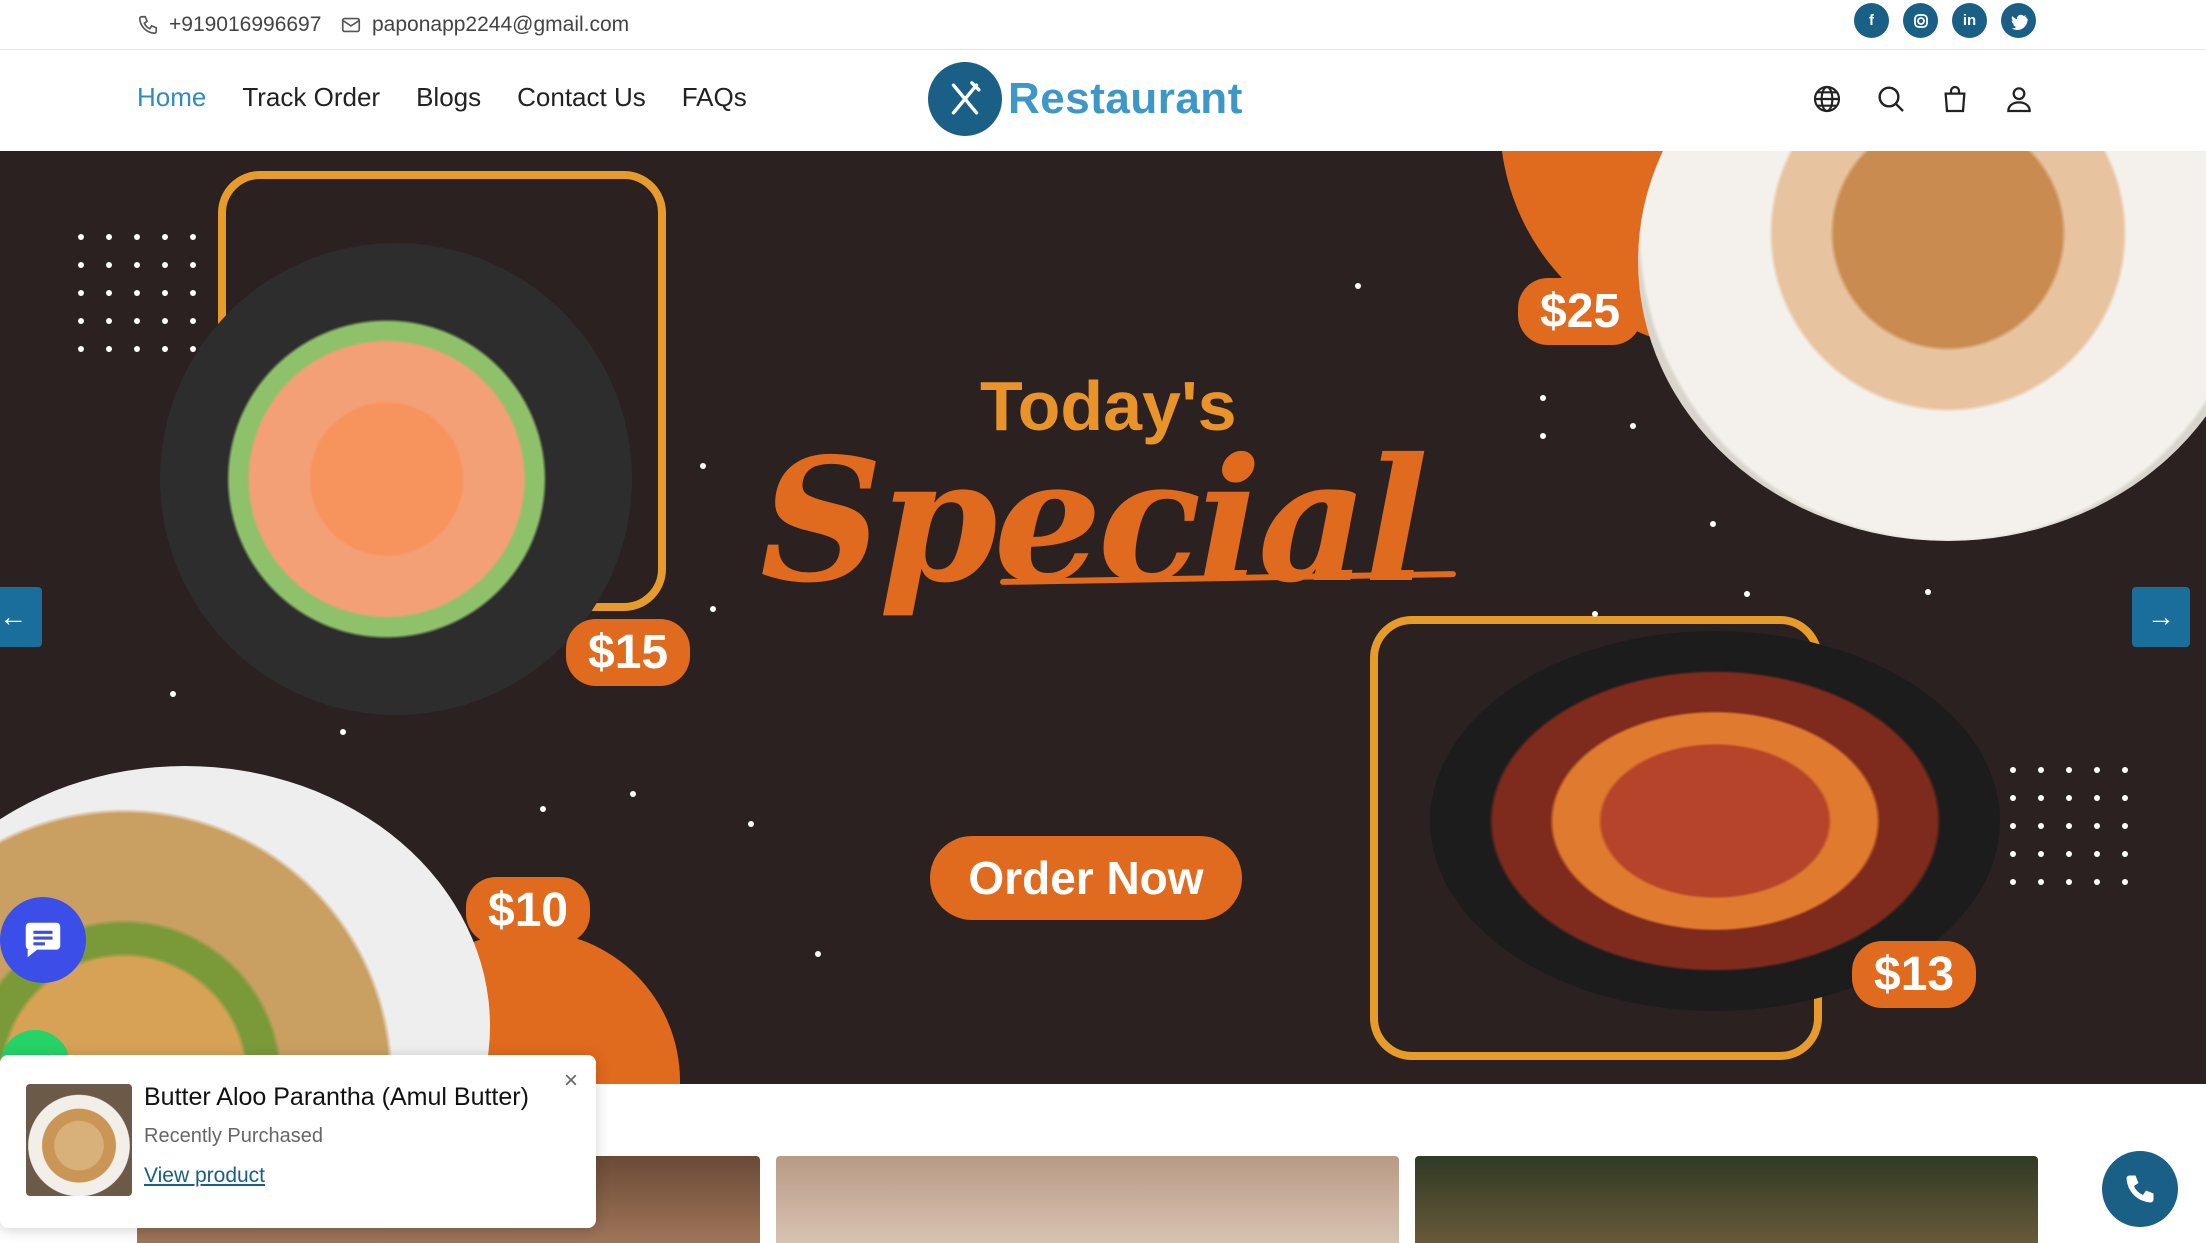 The height and width of the screenshot is (1243, 2206). What do you see at coordinates (571, 1081) in the screenshot?
I see `close-icon: ×` at bounding box center [571, 1081].